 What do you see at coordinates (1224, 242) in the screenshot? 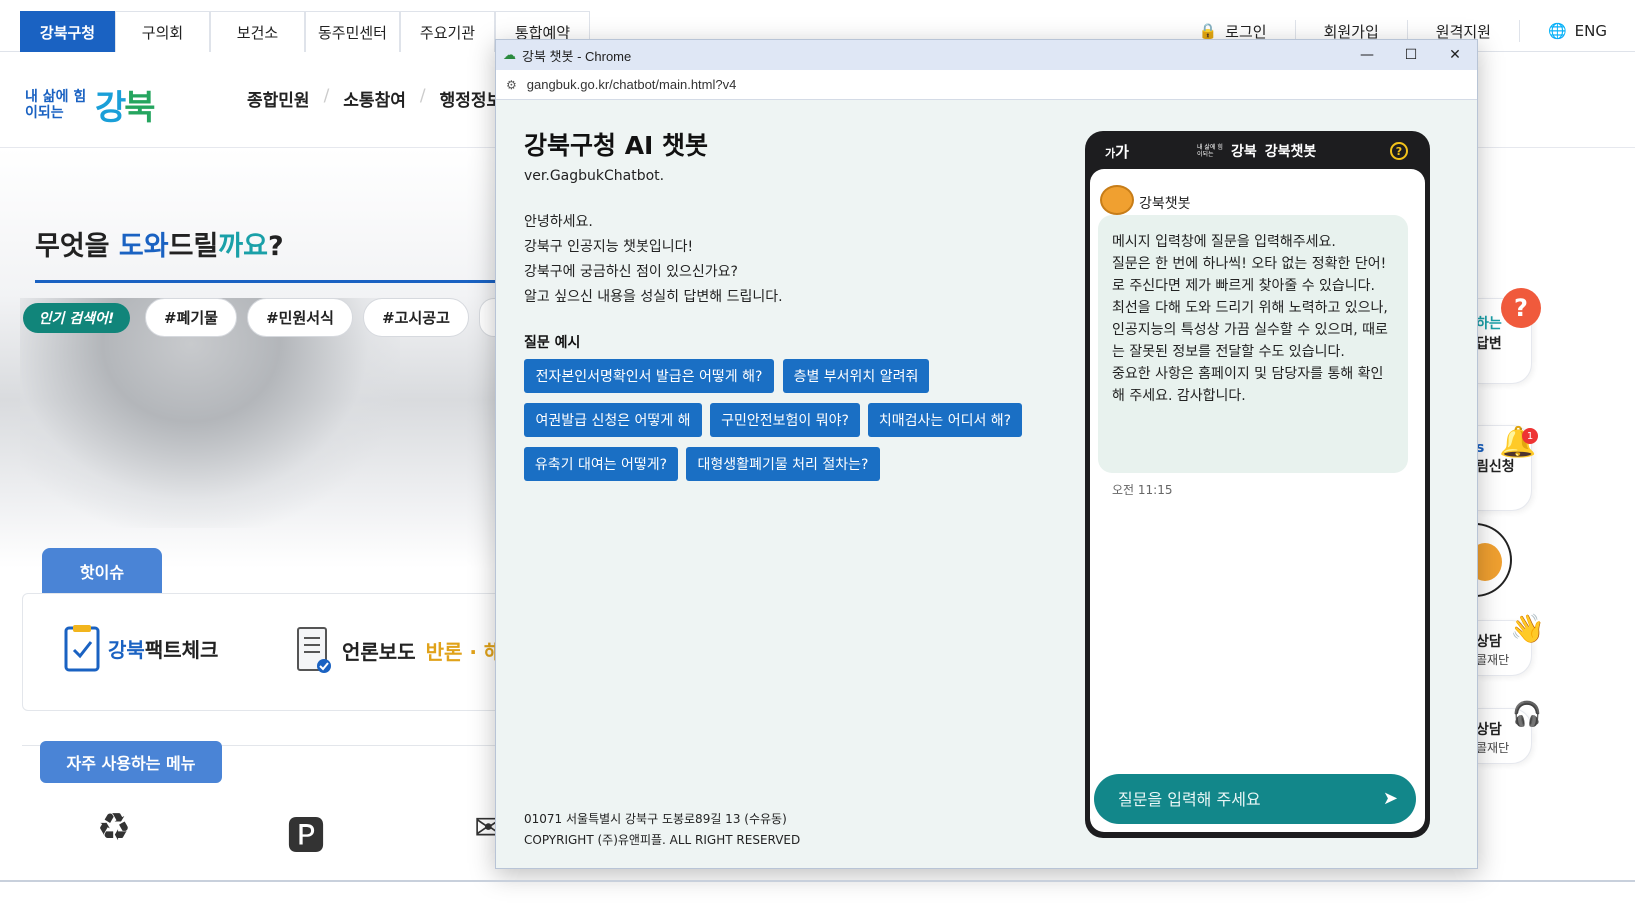
I see `bot-message-line: 메시지 입력창에 질문을 입력해주세요.` at bounding box center [1224, 242].